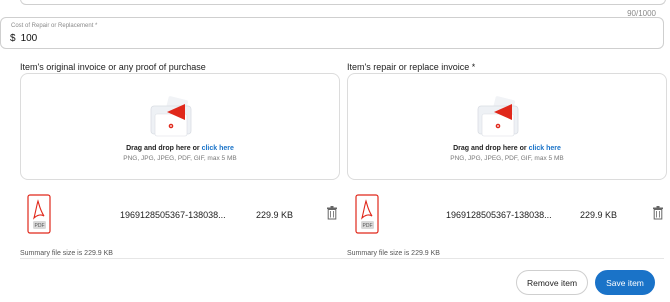 The height and width of the screenshot is (302, 670). What do you see at coordinates (342, 258) in the screenshot?
I see `section-divider` at bounding box center [342, 258].